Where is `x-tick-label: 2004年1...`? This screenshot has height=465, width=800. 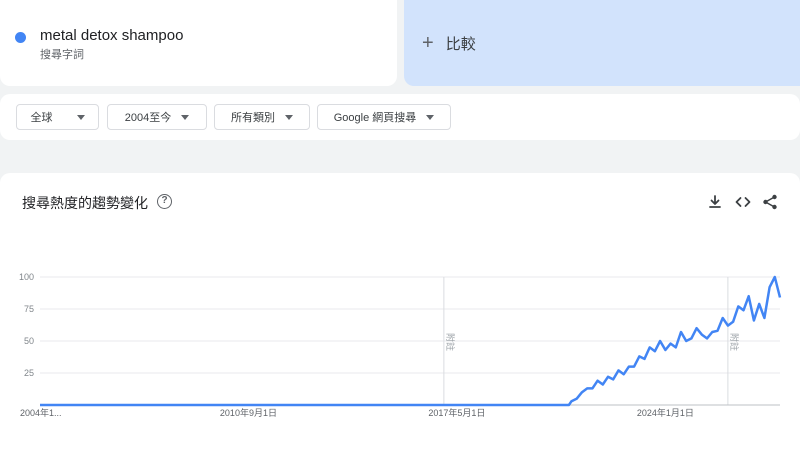 x-tick-label: 2004年1... is located at coordinates (41, 412).